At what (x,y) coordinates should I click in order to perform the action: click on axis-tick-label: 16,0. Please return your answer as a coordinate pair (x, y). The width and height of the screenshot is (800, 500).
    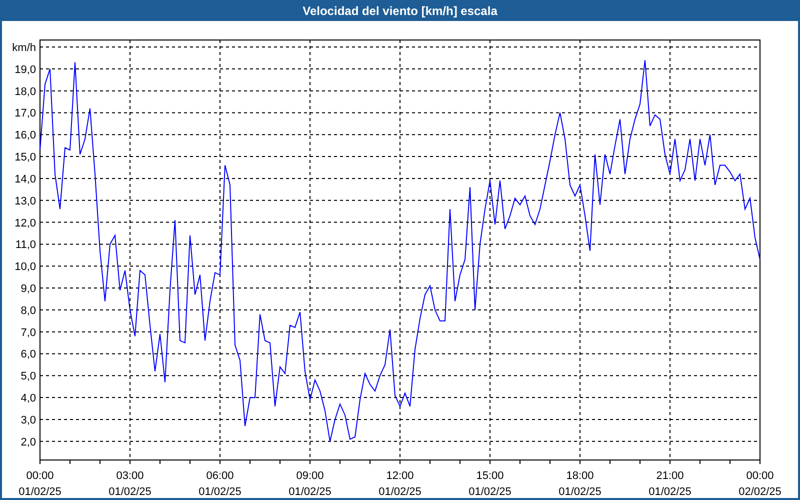
    Looking at the image, I should click on (25, 136).